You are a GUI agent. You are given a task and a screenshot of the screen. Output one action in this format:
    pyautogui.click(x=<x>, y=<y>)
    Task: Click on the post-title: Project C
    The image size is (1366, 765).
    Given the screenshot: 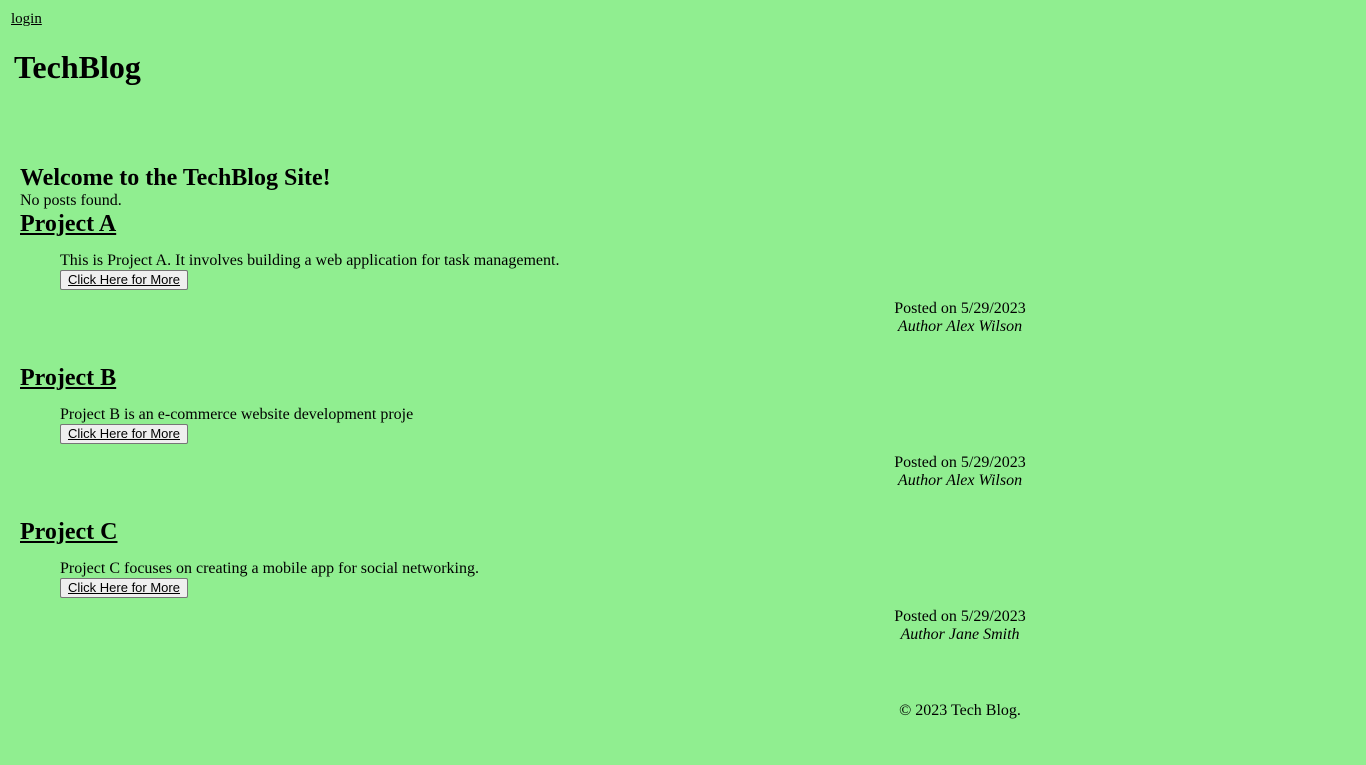 What is the action you would take?
    pyautogui.click(x=69, y=532)
    